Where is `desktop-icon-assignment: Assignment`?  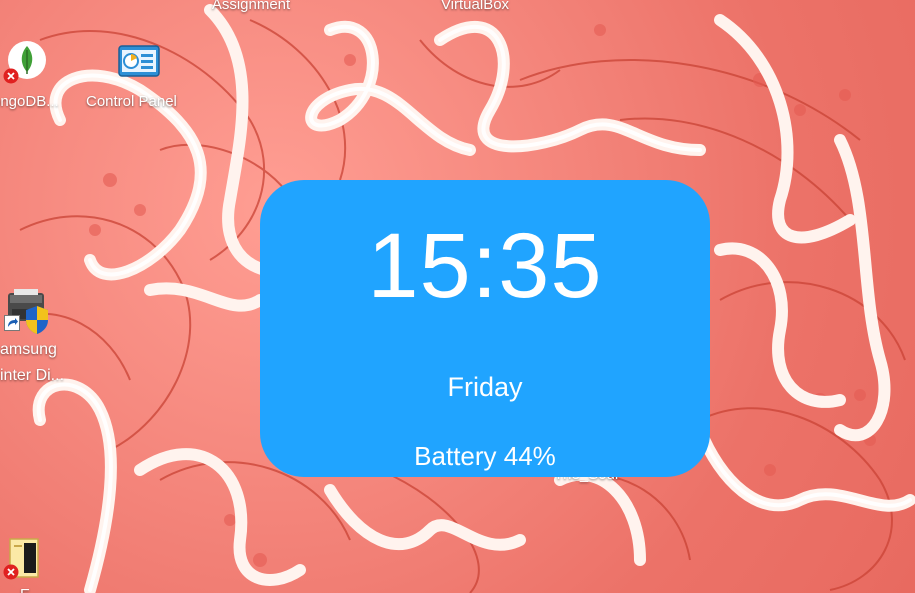
desktop-icon-assignment: Assignment is located at coordinates (251, 8).